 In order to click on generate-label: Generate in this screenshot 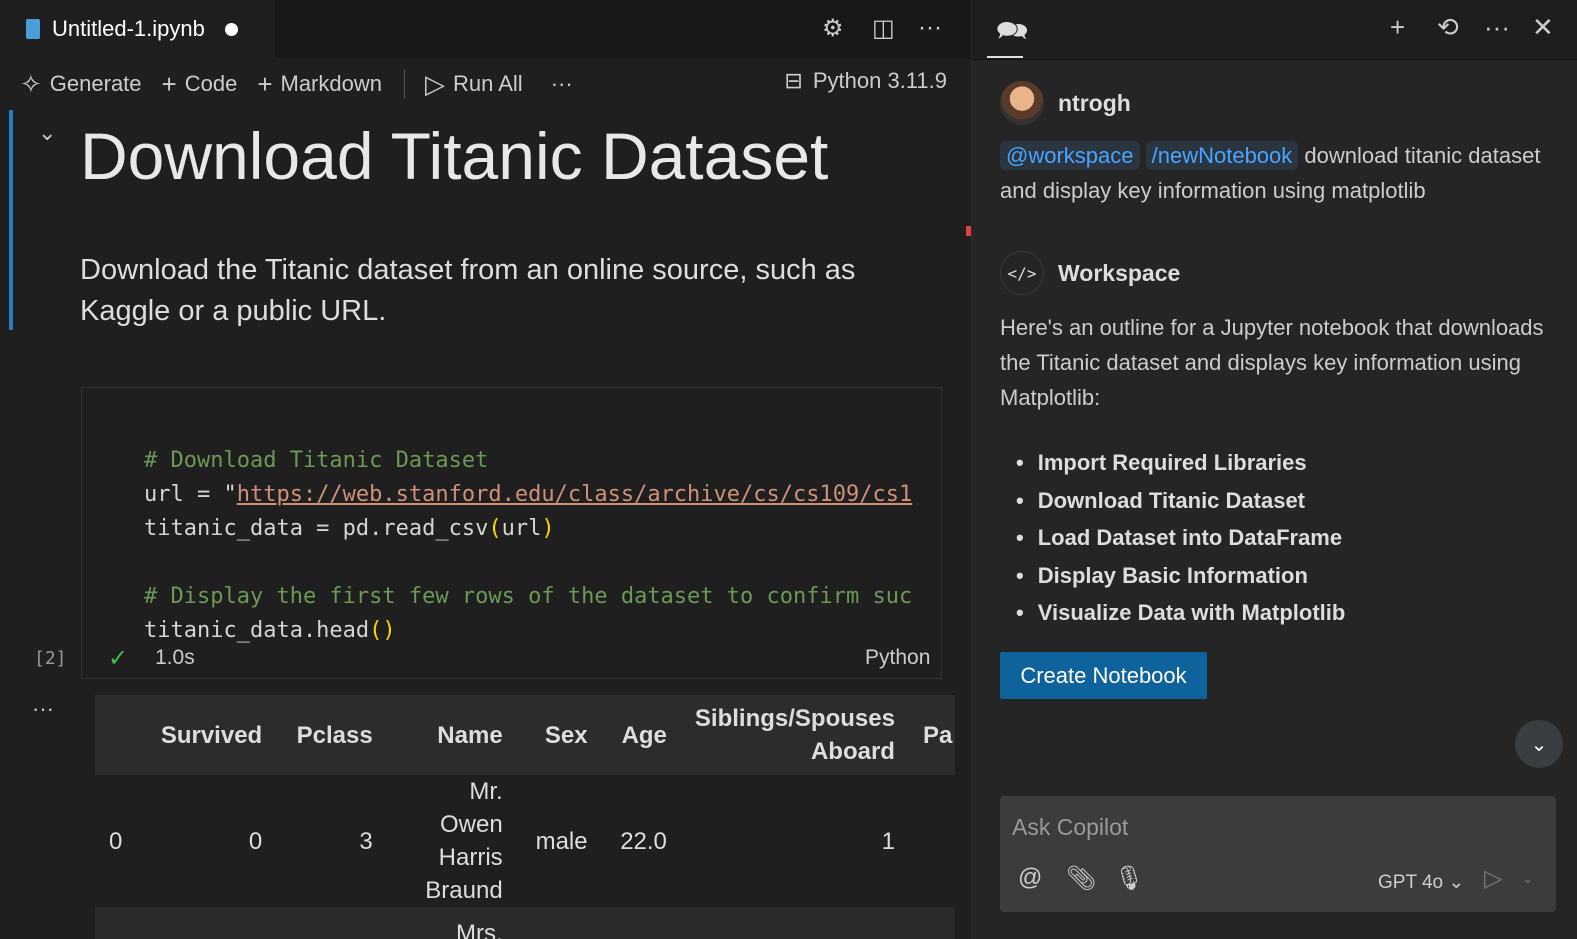, I will do `click(95, 83)`.